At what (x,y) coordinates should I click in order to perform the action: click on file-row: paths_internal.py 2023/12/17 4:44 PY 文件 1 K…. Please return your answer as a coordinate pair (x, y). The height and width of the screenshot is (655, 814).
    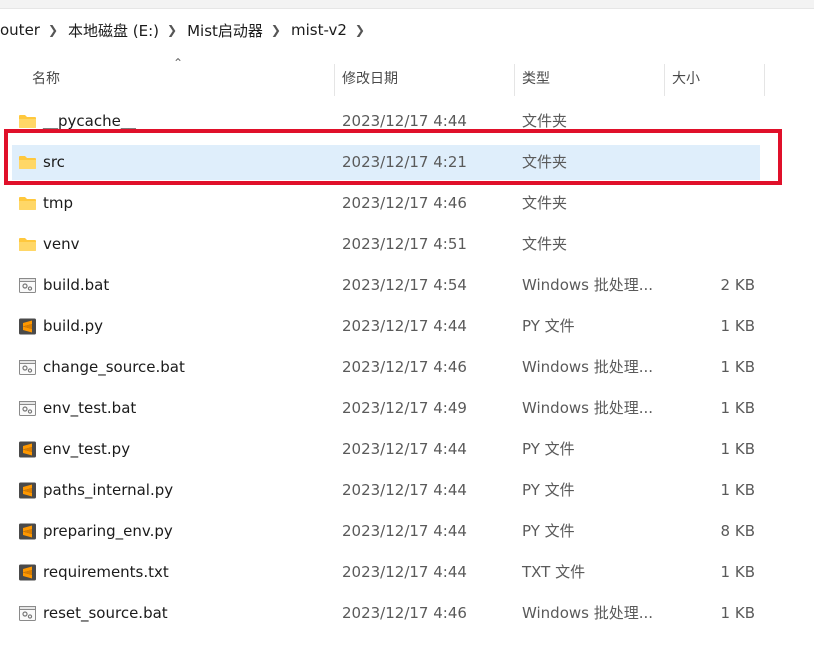
    Looking at the image, I should click on (407, 490).